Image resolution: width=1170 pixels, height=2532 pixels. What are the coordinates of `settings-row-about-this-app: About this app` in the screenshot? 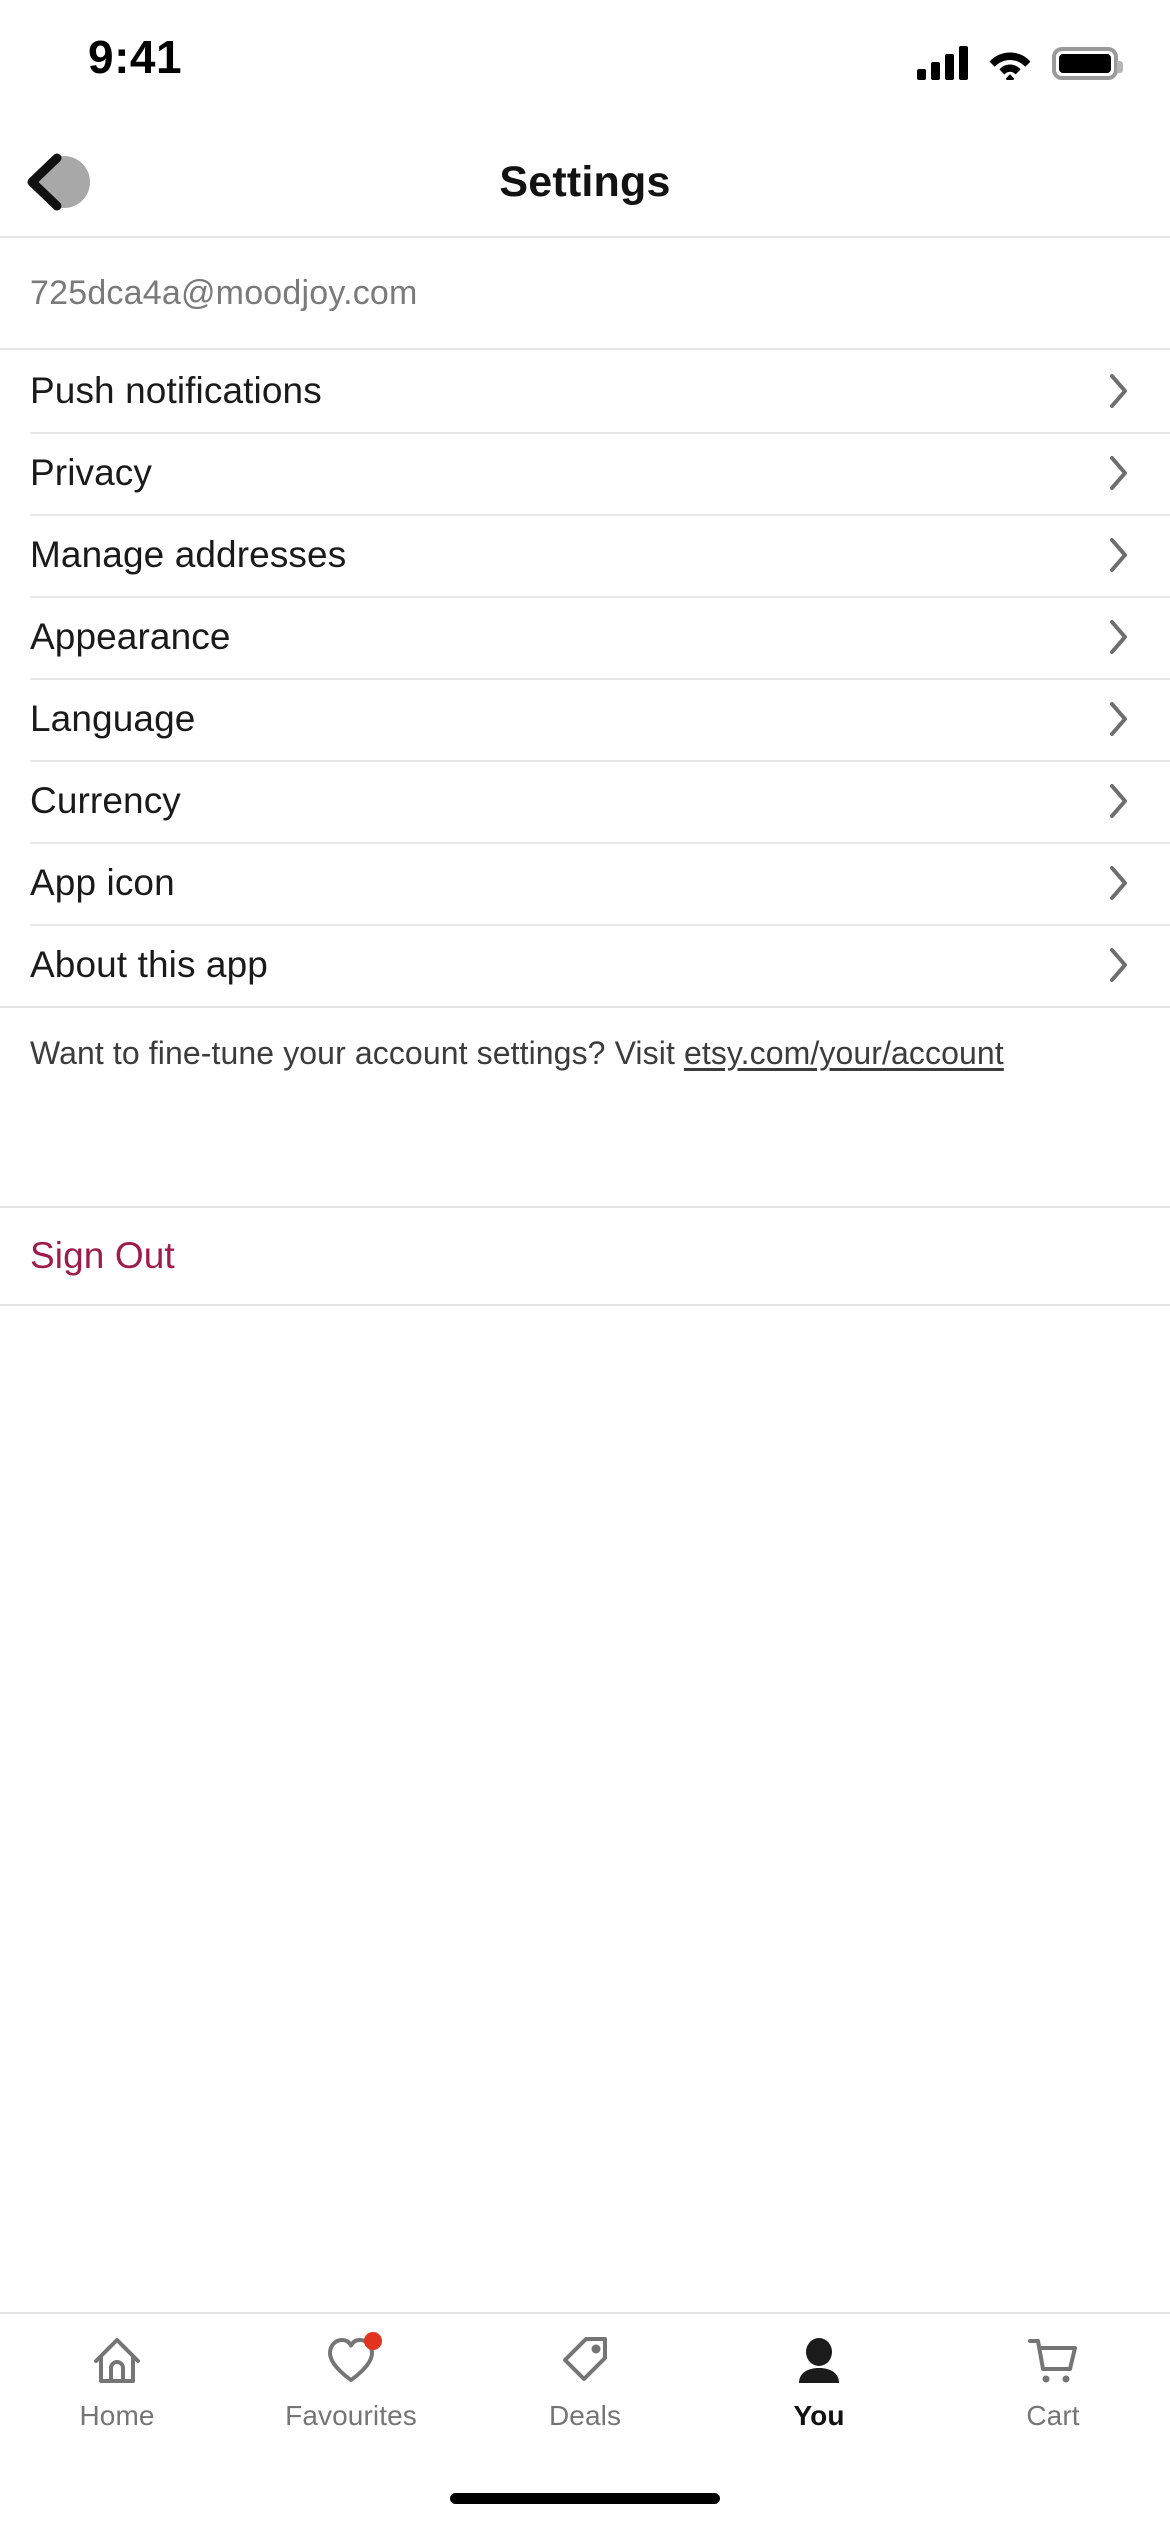 It's located at (585, 965).